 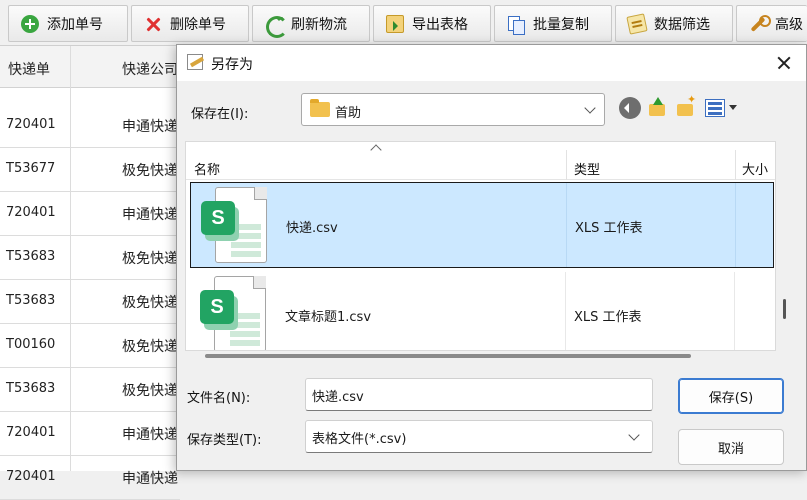 What do you see at coordinates (312, 228) in the screenshot?
I see `file-name: 快递.csv` at bounding box center [312, 228].